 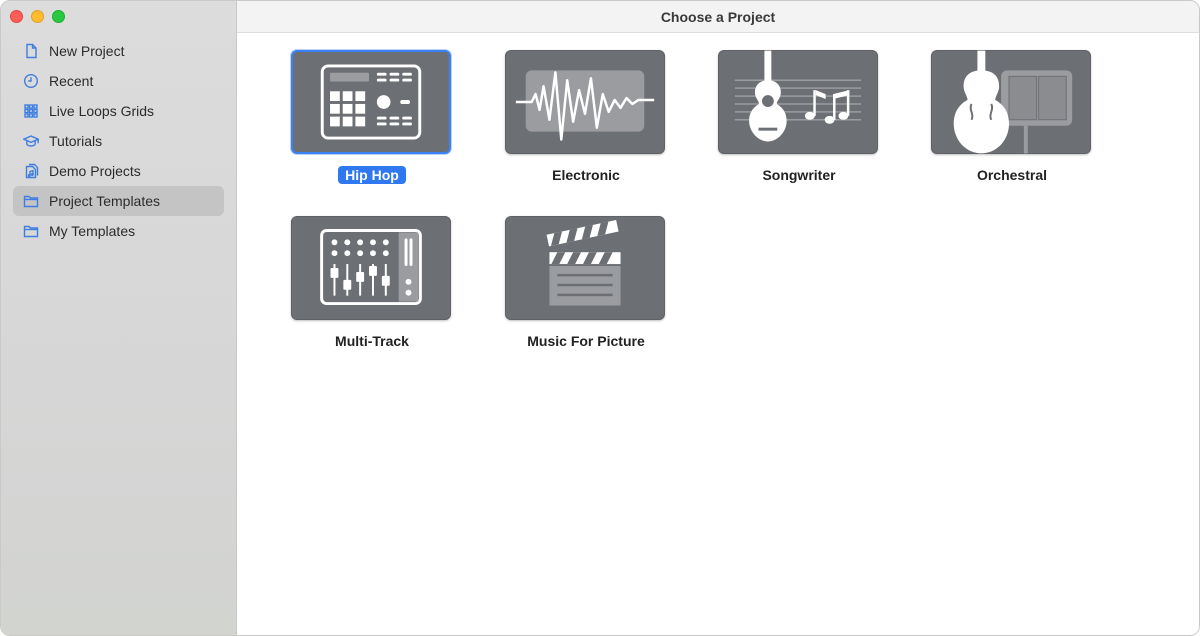 I want to click on cello-icon, so click(x=1013, y=102).